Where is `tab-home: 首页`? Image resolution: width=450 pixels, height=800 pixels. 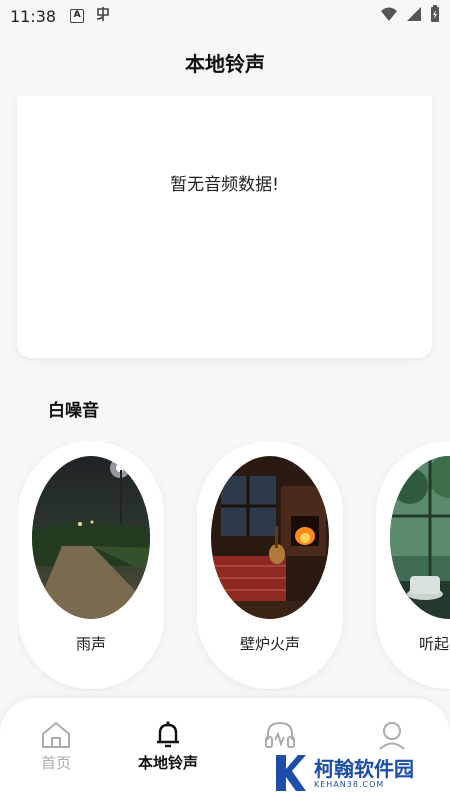
tab-home: 首页 is located at coordinates (56, 746).